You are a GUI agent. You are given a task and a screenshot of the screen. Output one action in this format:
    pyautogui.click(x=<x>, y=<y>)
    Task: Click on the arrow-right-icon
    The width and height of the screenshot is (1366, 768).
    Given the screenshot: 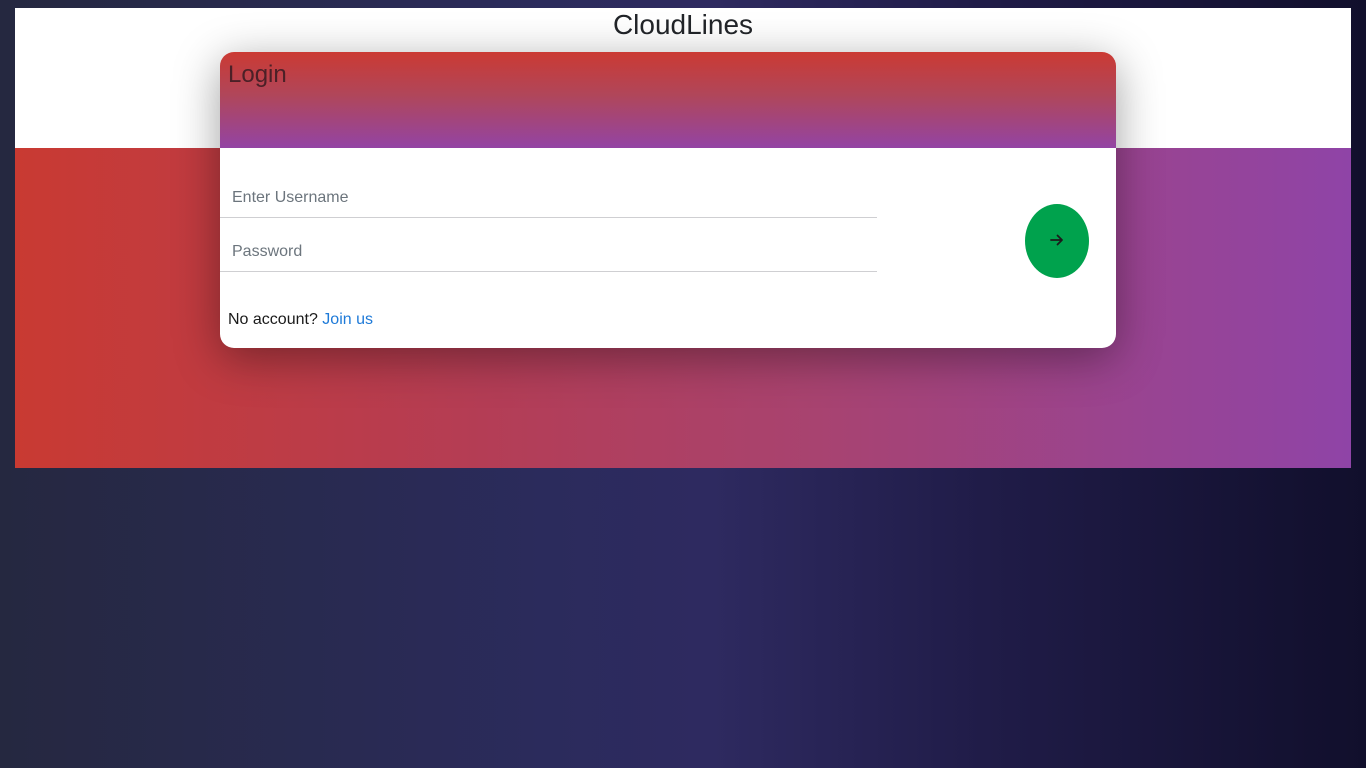 What is the action you would take?
    pyautogui.click(x=1057, y=241)
    